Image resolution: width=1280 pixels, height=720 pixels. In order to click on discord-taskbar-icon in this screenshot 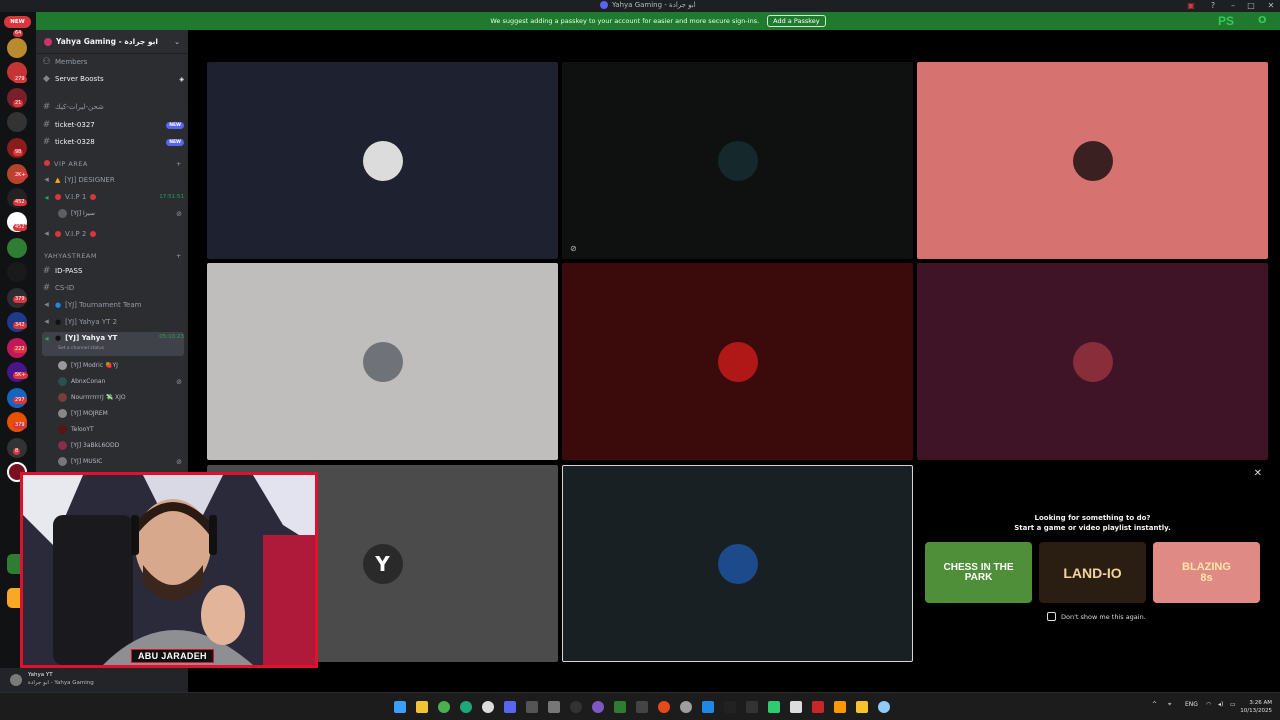, I will do `click(510, 707)`.